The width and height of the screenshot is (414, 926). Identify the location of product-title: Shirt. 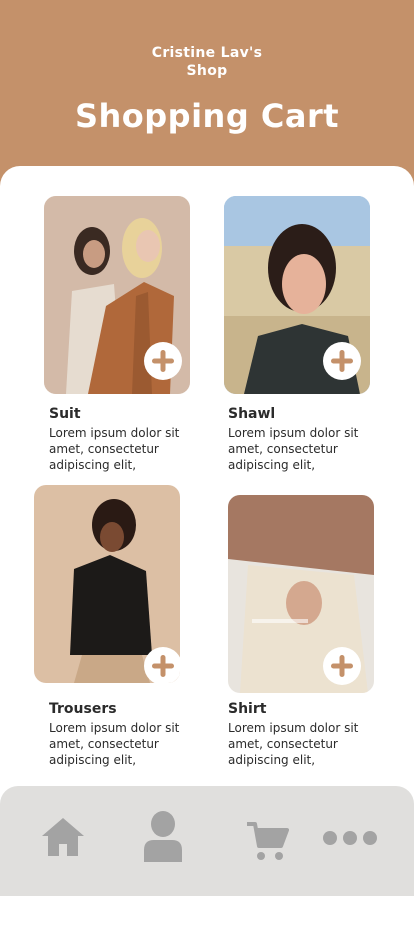
(247, 709).